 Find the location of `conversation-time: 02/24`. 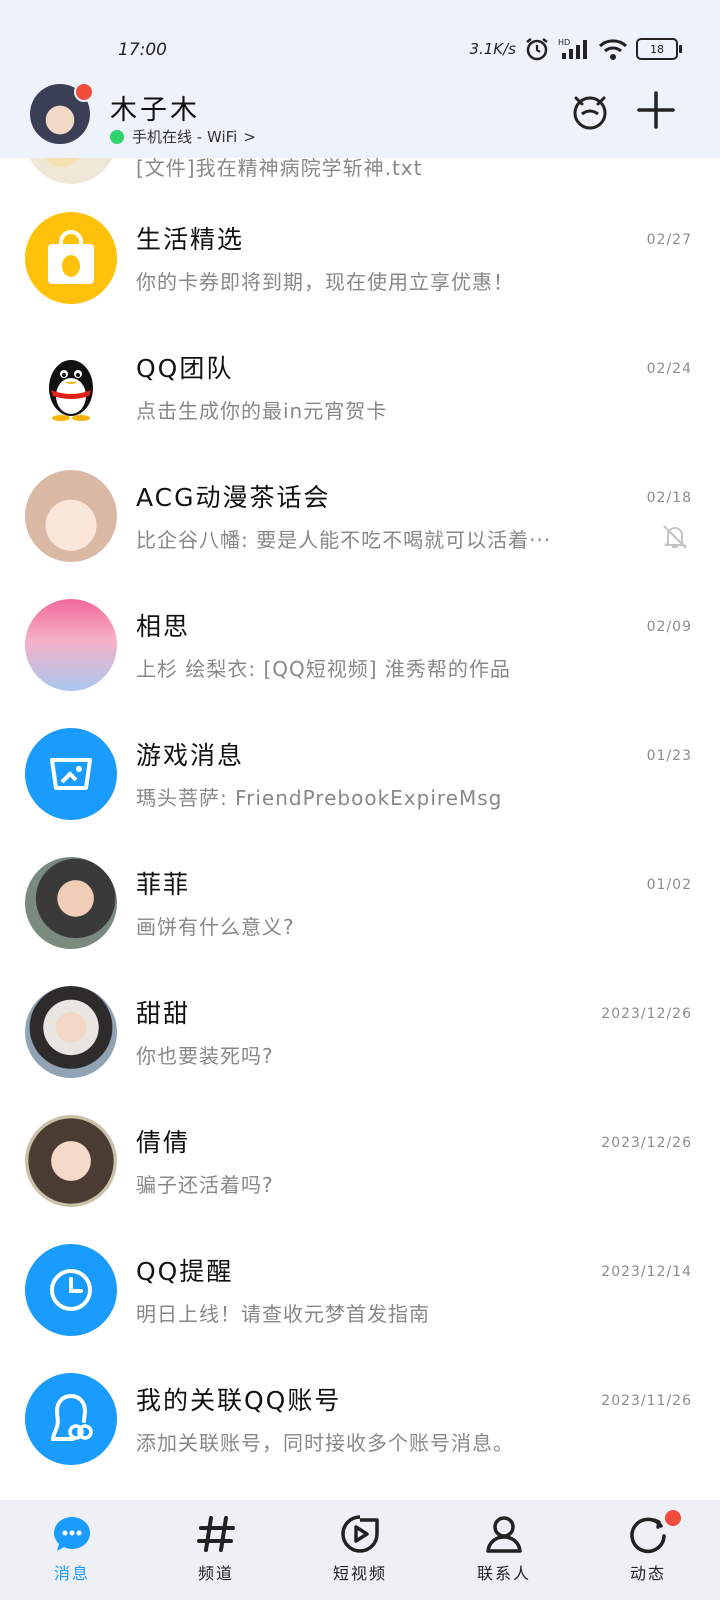

conversation-time: 02/24 is located at coordinates (669, 369).